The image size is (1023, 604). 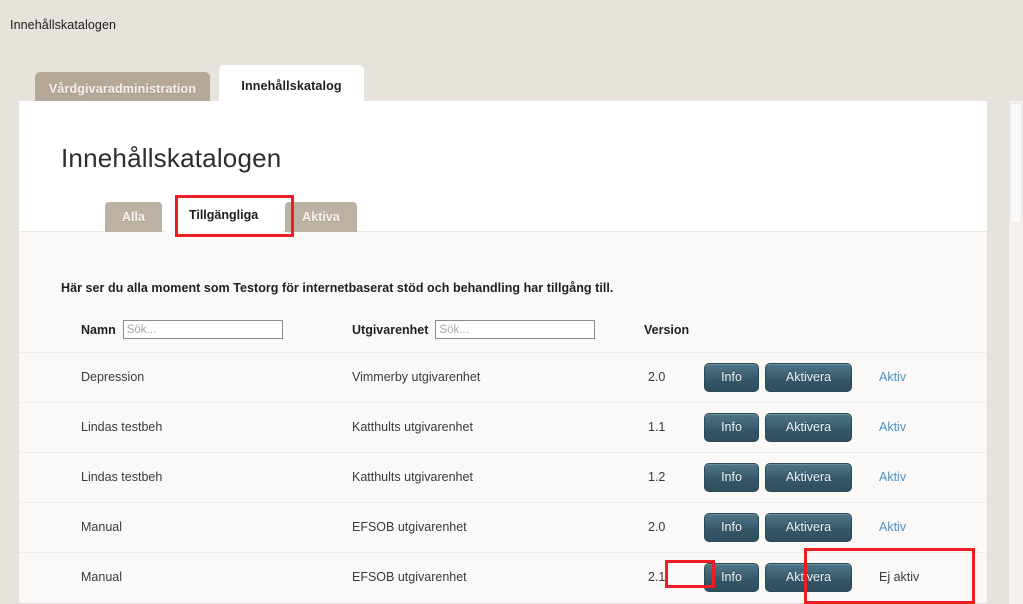 I want to click on page-title-bar: Innehållskatalogen, so click(x=511, y=30).